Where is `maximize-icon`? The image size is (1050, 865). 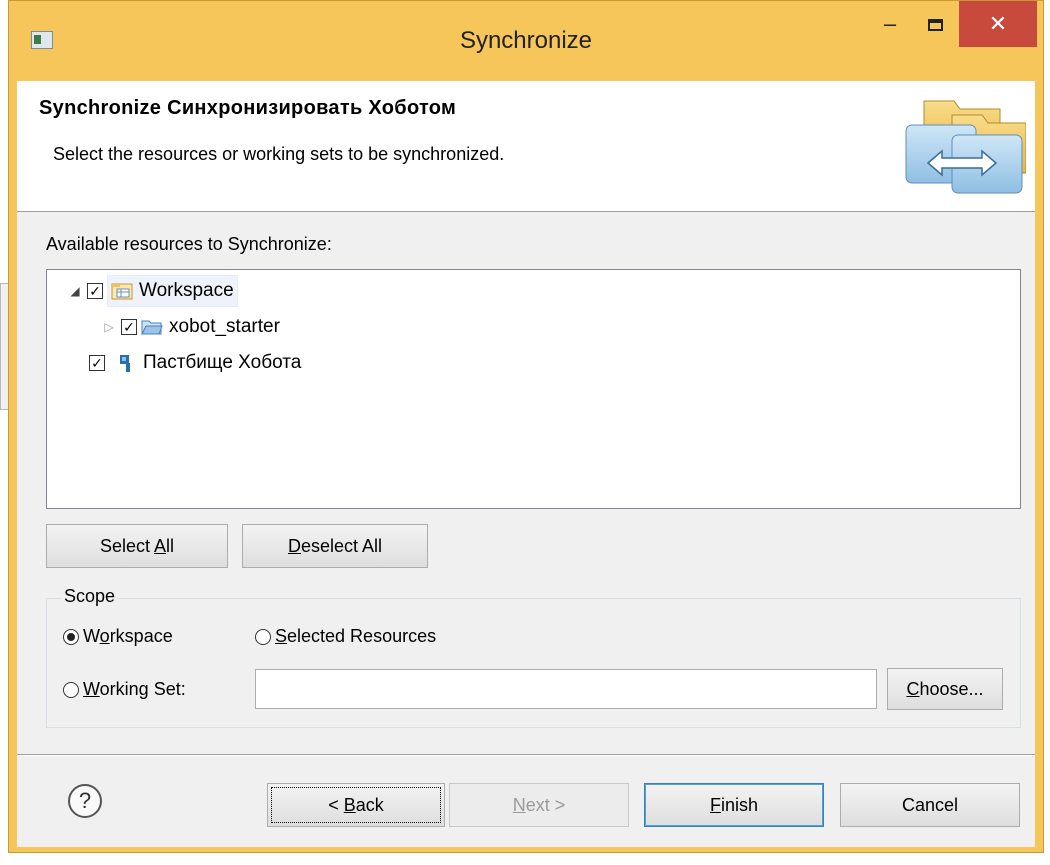 maximize-icon is located at coordinates (935, 25).